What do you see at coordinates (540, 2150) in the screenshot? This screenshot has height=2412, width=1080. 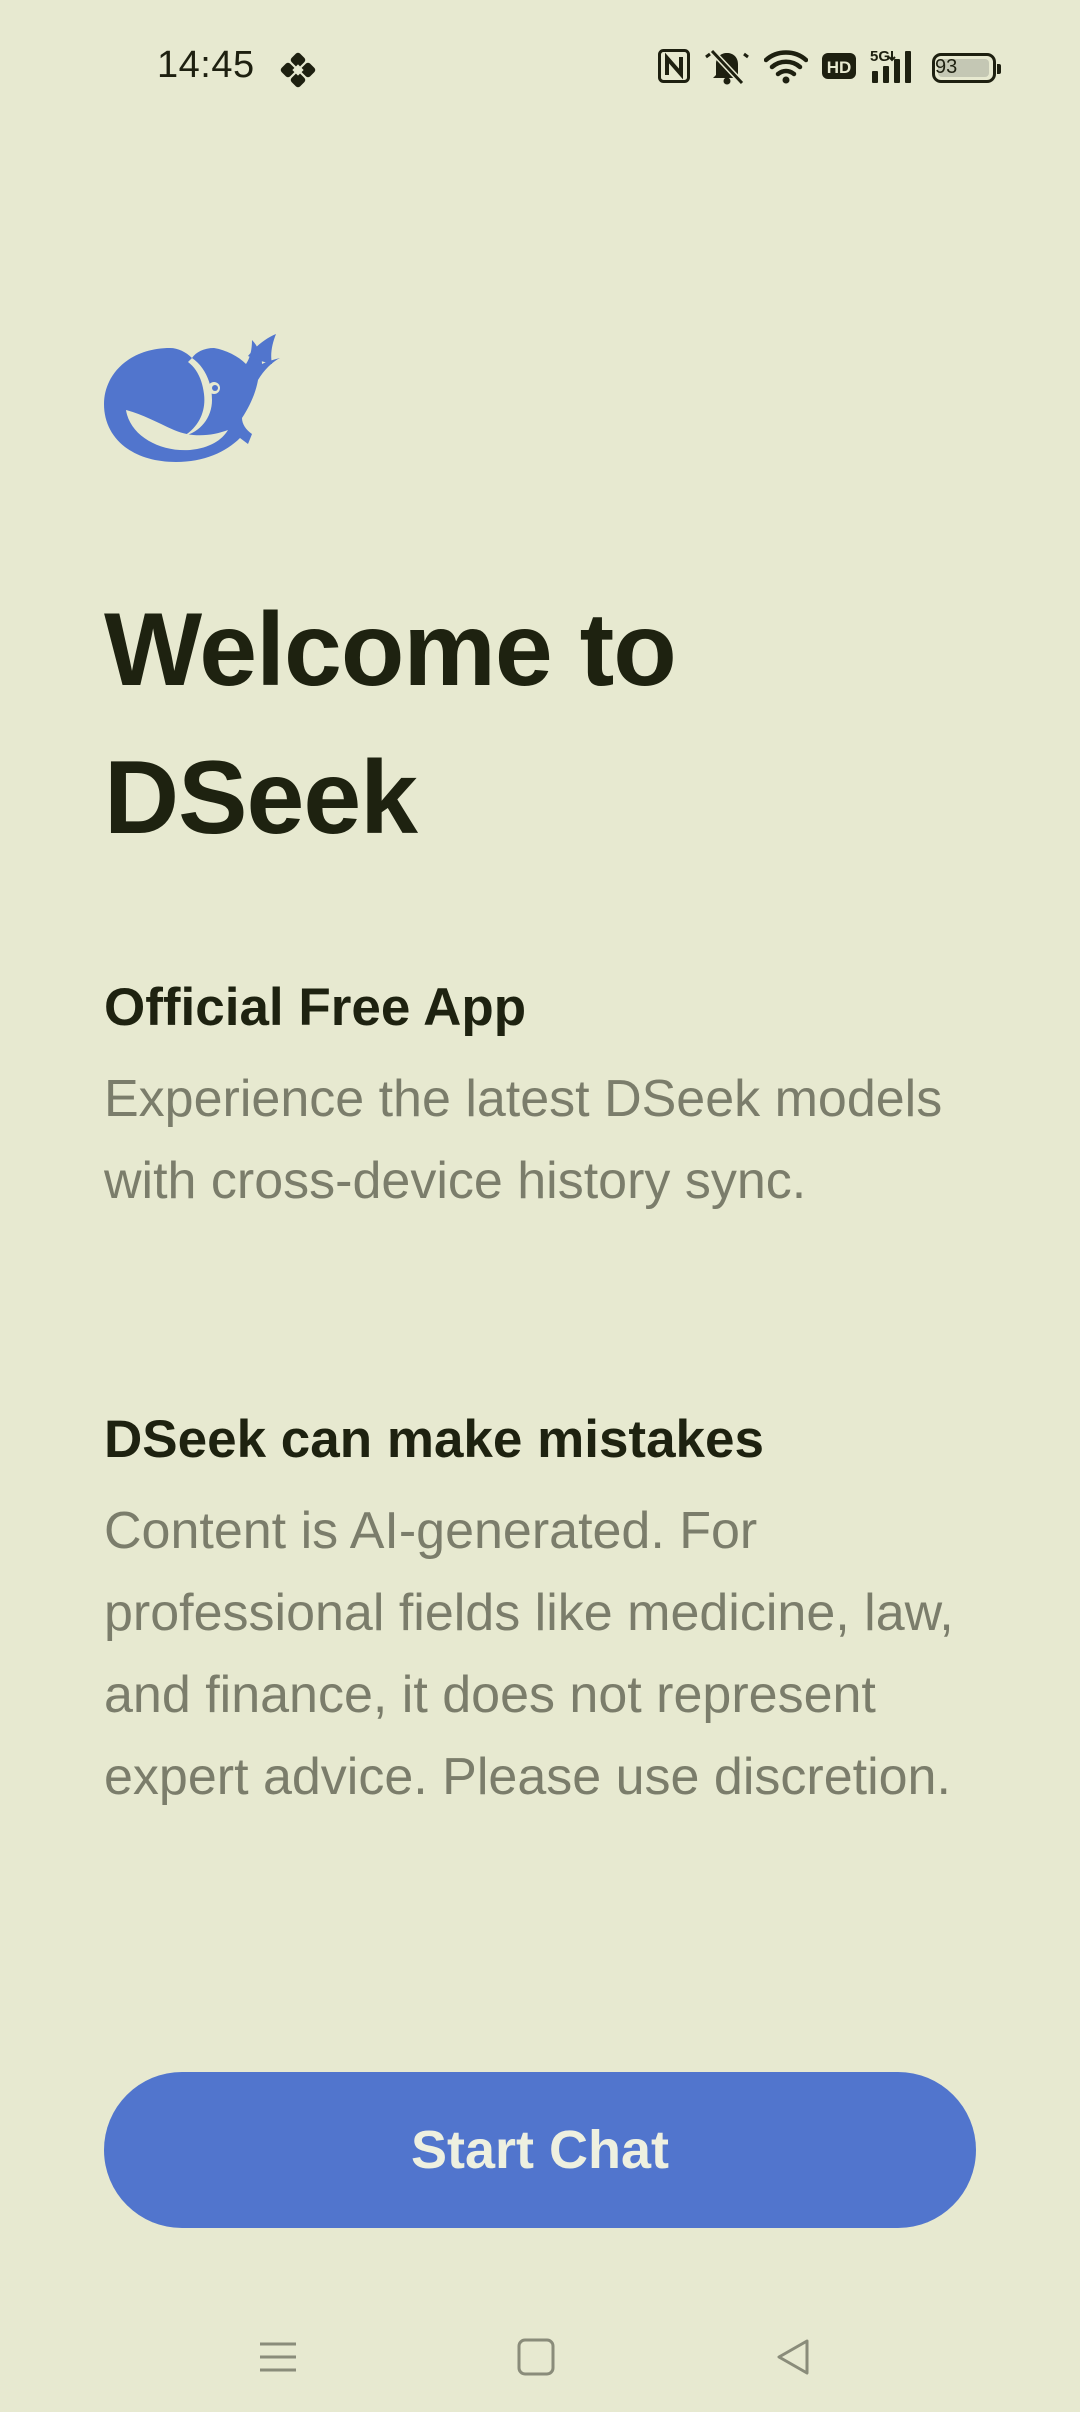 I see `start-chat-button: Start Chat` at bounding box center [540, 2150].